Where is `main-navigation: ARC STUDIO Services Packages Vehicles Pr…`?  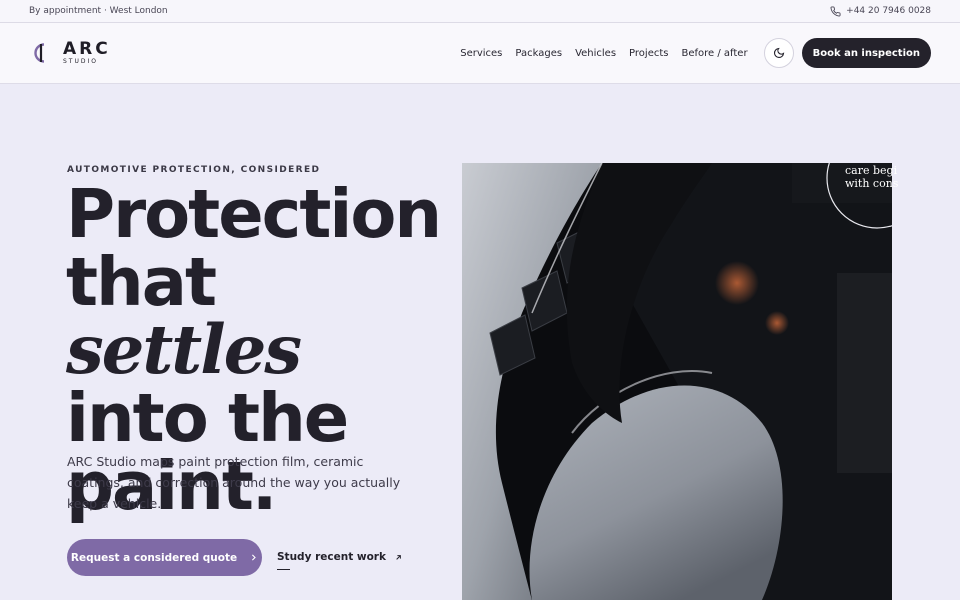 main-navigation: ARC STUDIO Services Packages Vehicles Pr… is located at coordinates (480, 53).